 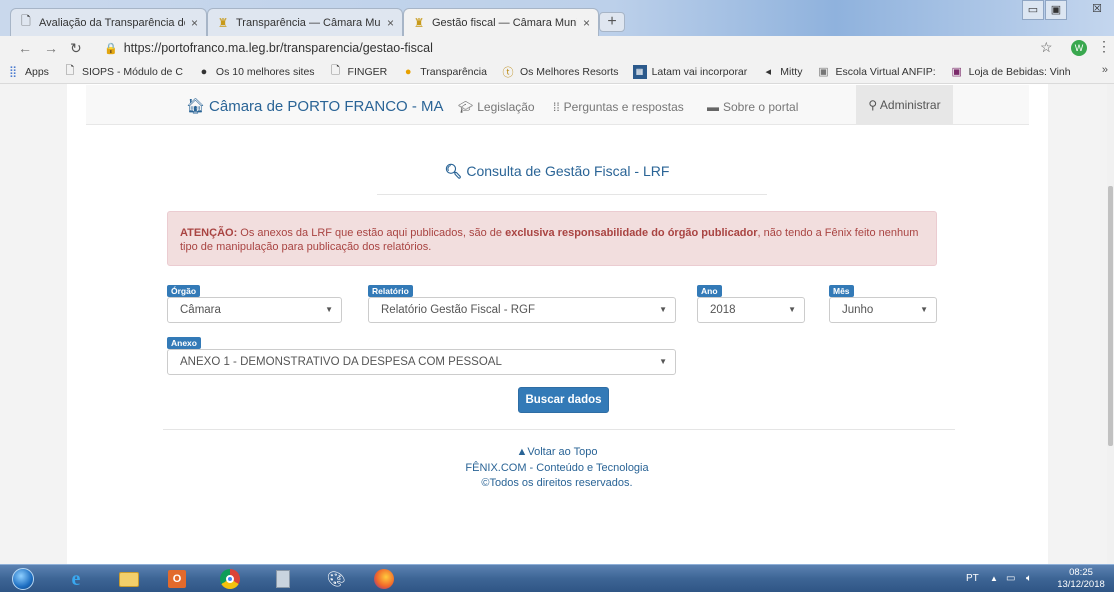 What do you see at coordinates (713, 107) in the screenshot?
I see `monitor-icon: ▬` at bounding box center [713, 107].